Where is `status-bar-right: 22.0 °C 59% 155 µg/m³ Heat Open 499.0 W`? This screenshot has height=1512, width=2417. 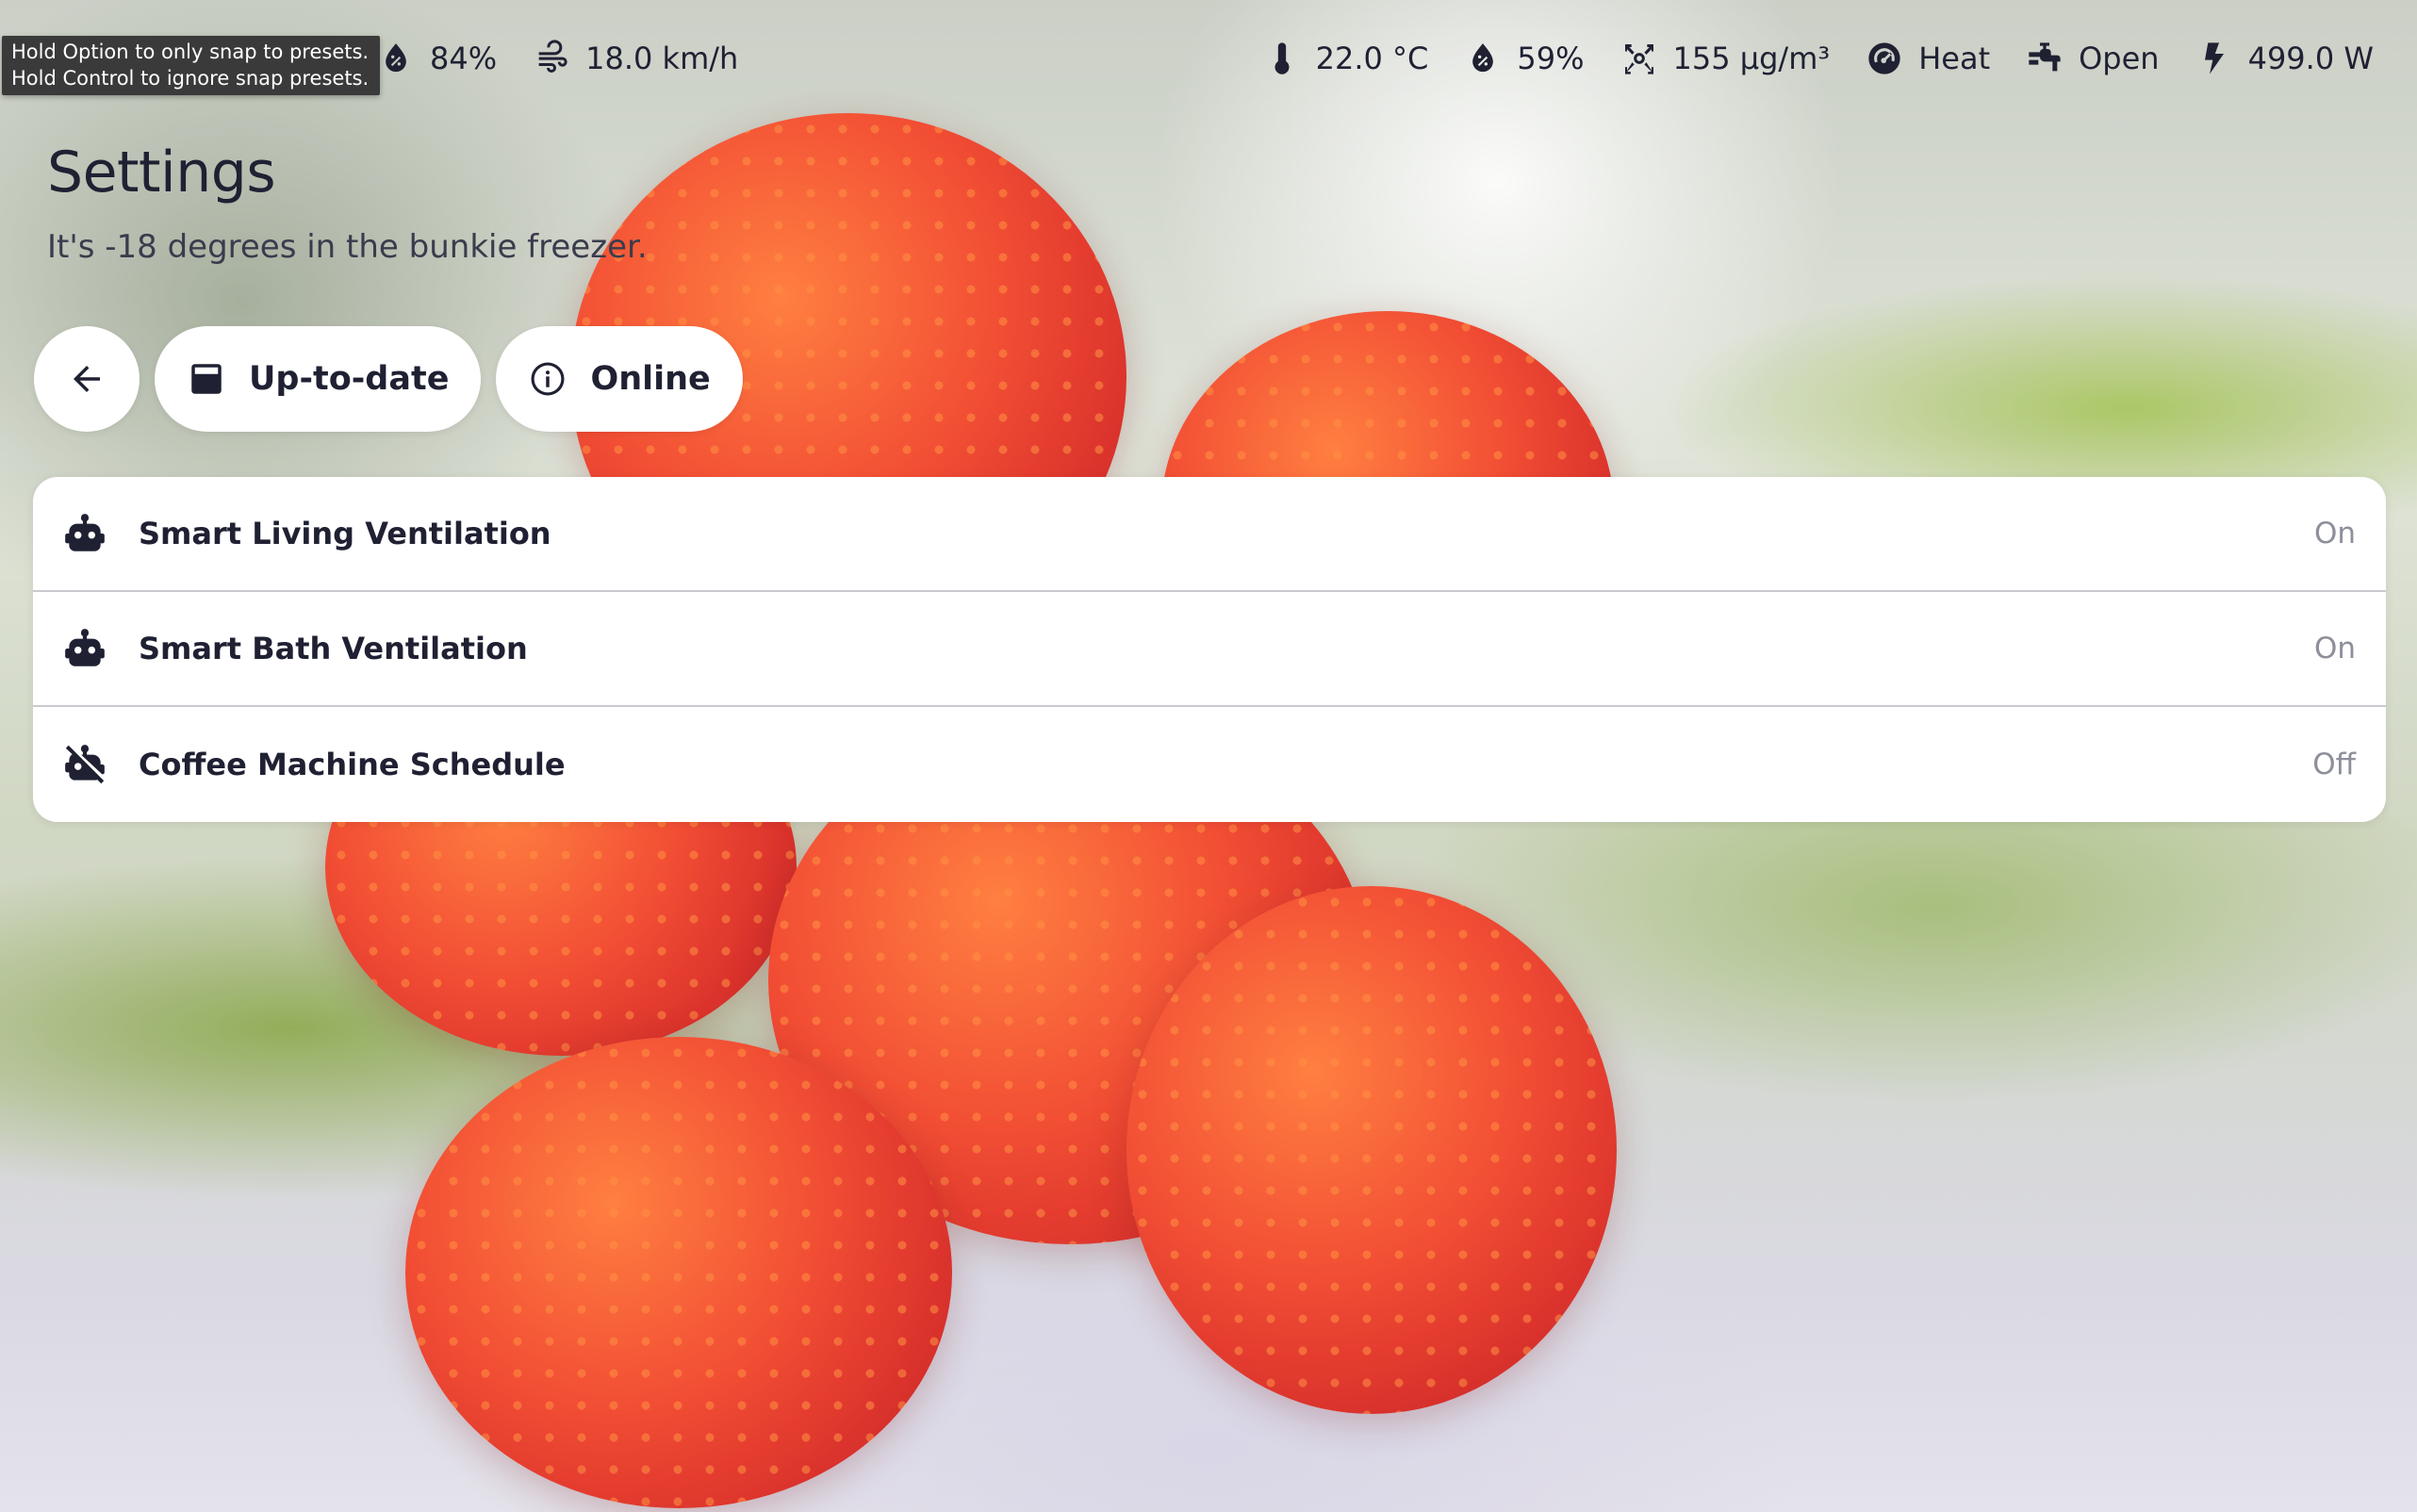 status-bar-right: 22.0 °C 59% 155 µg/m³ Heat Open 499.0 W is located at coordinates (1818, 59).